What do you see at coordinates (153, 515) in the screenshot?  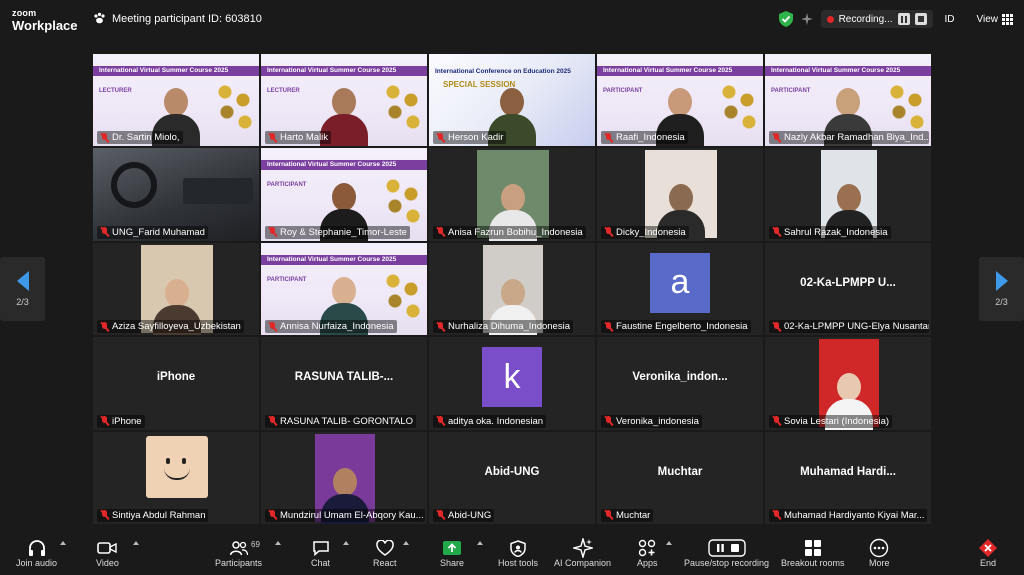 I see `participant-name: Sintiya Abdul Rahman` at bounding box center [153, 515].